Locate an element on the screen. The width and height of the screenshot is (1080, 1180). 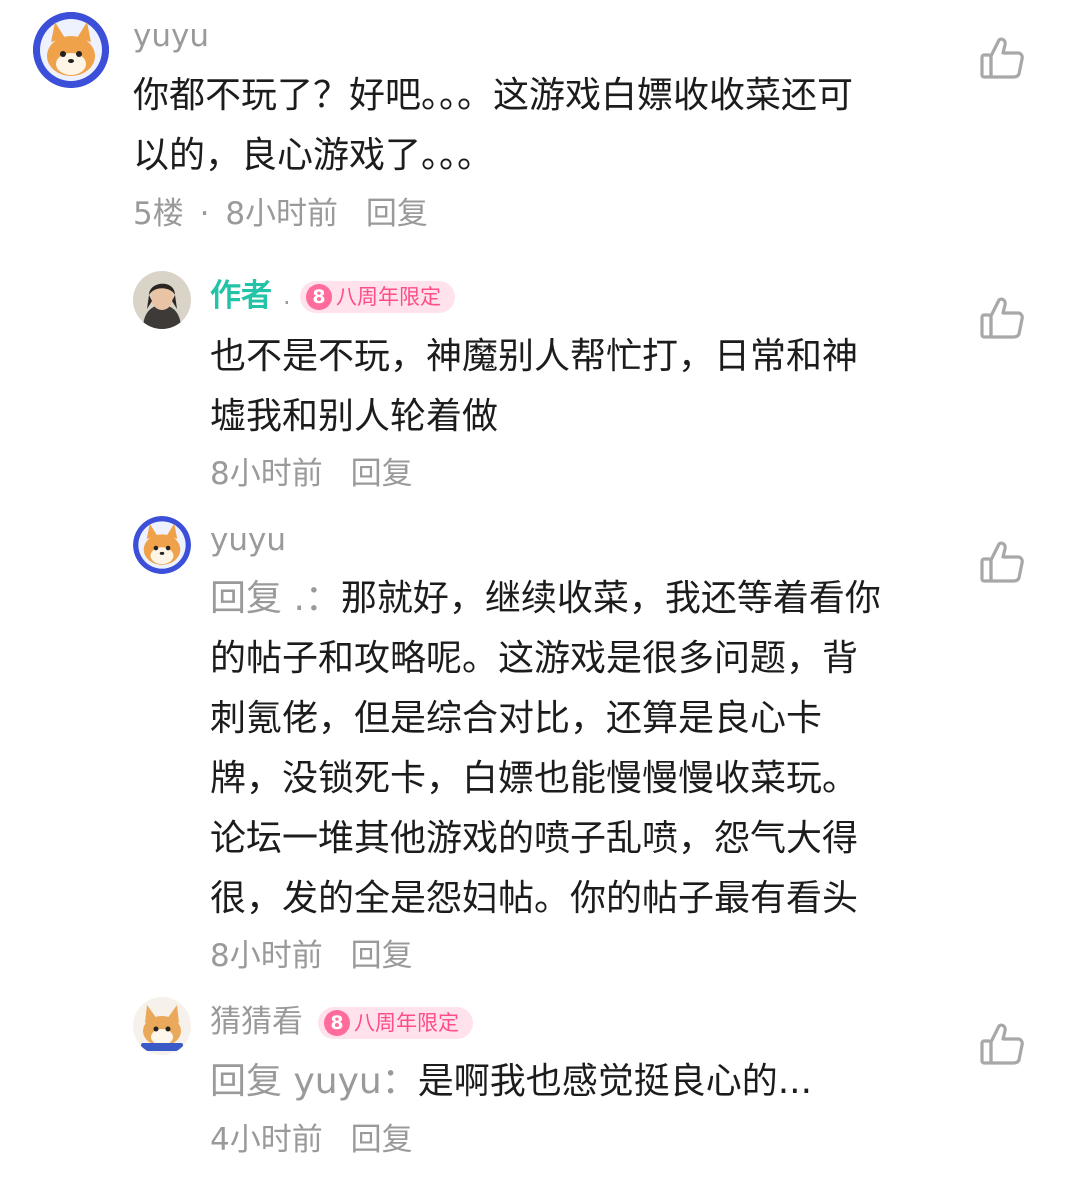
reply-text-line: 的帖子和攻略呢。这游戏是很多问题，背 is located at coordinates (534, 658).